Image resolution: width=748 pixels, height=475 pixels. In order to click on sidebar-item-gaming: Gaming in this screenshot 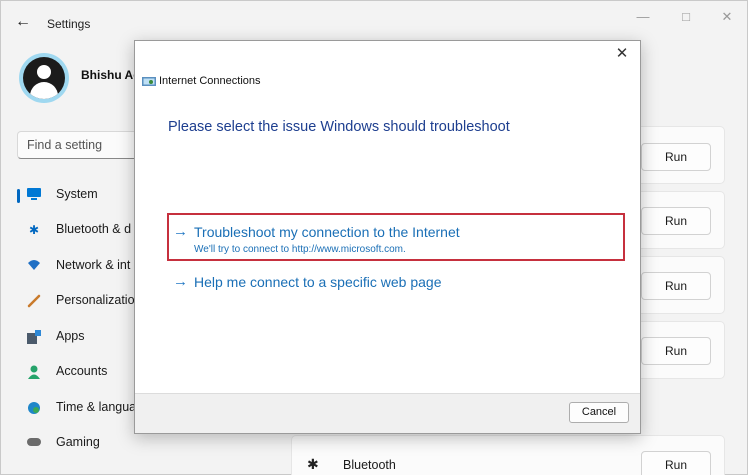, I will do `click(82, 443)`.